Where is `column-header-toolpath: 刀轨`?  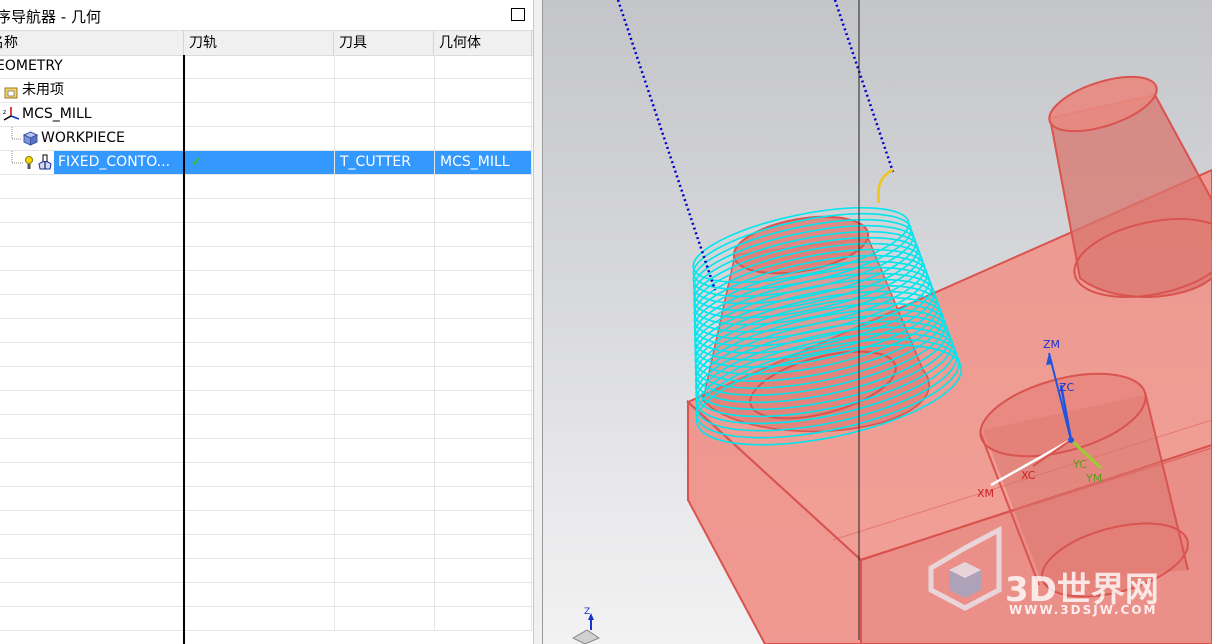
column-header-toolpath: 刀轨 is located at coordinates (259, 43).